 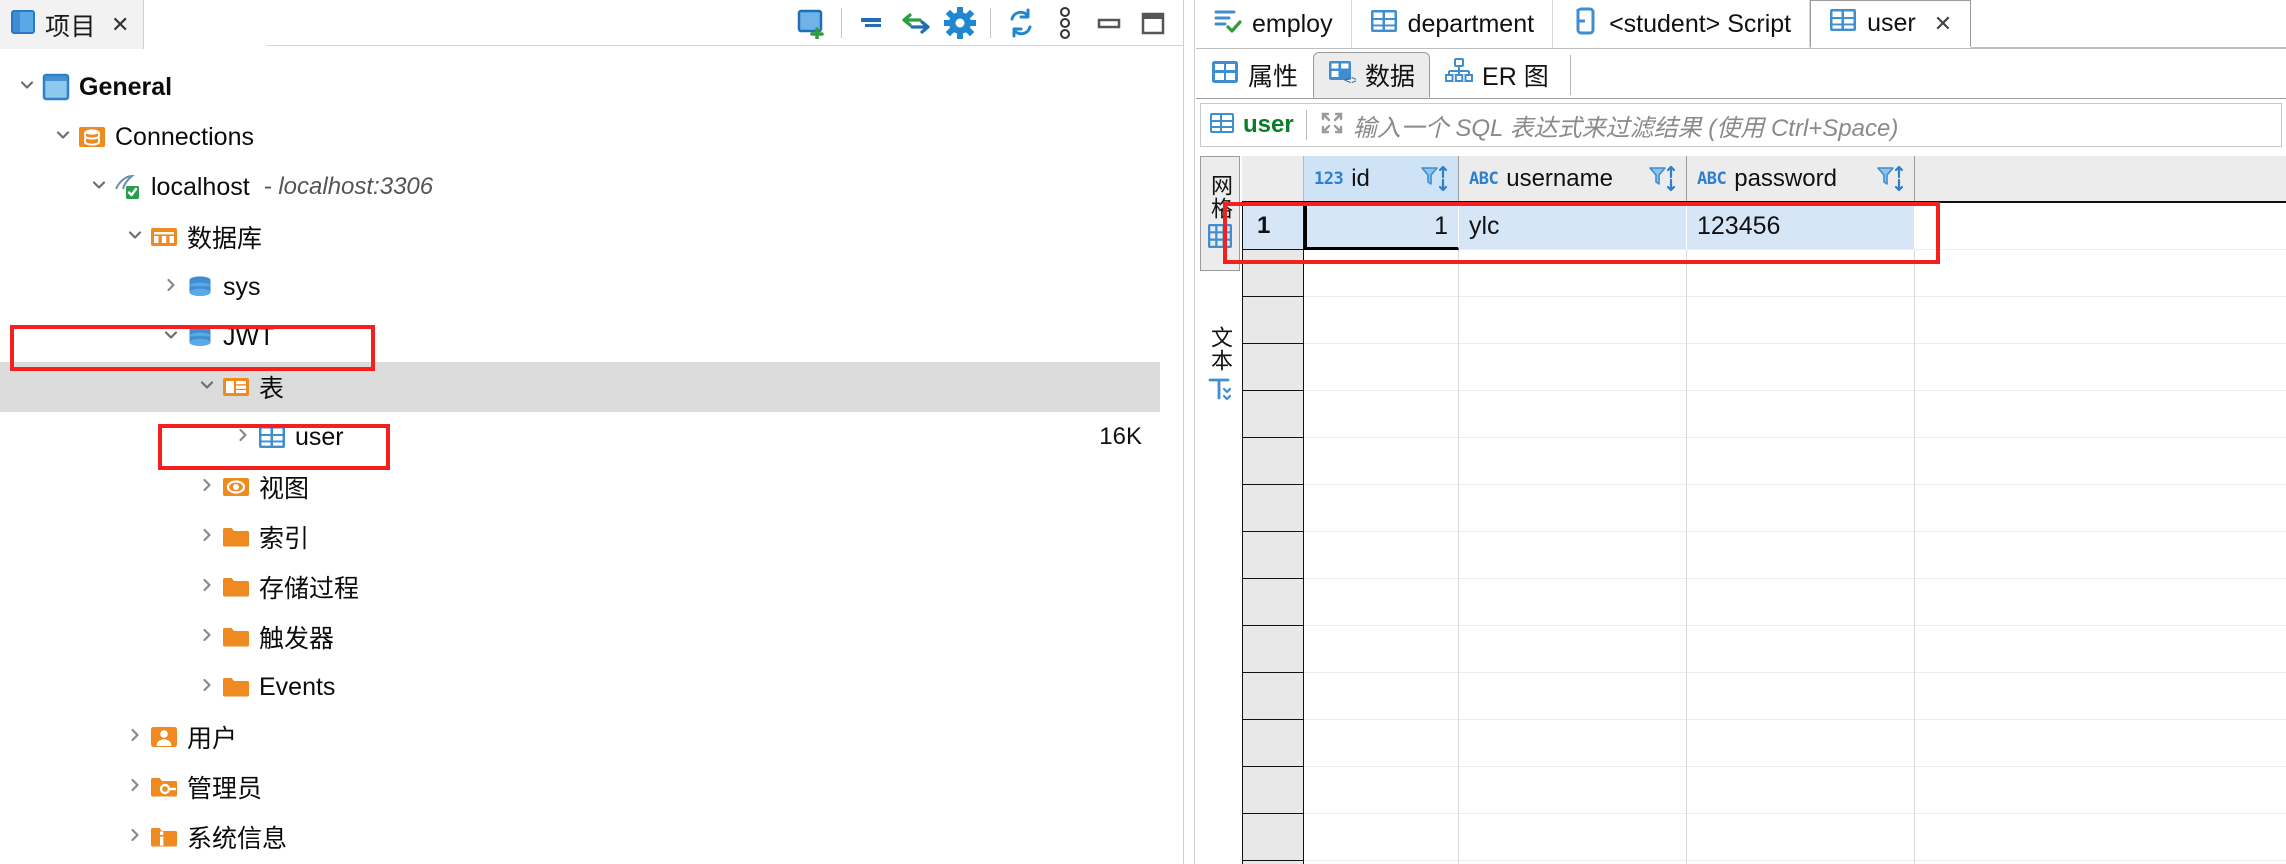 What do you see at coordinates (580, 87) in the screenshot?
I see `tree-item-general: General` at bounding box center [580, 87].